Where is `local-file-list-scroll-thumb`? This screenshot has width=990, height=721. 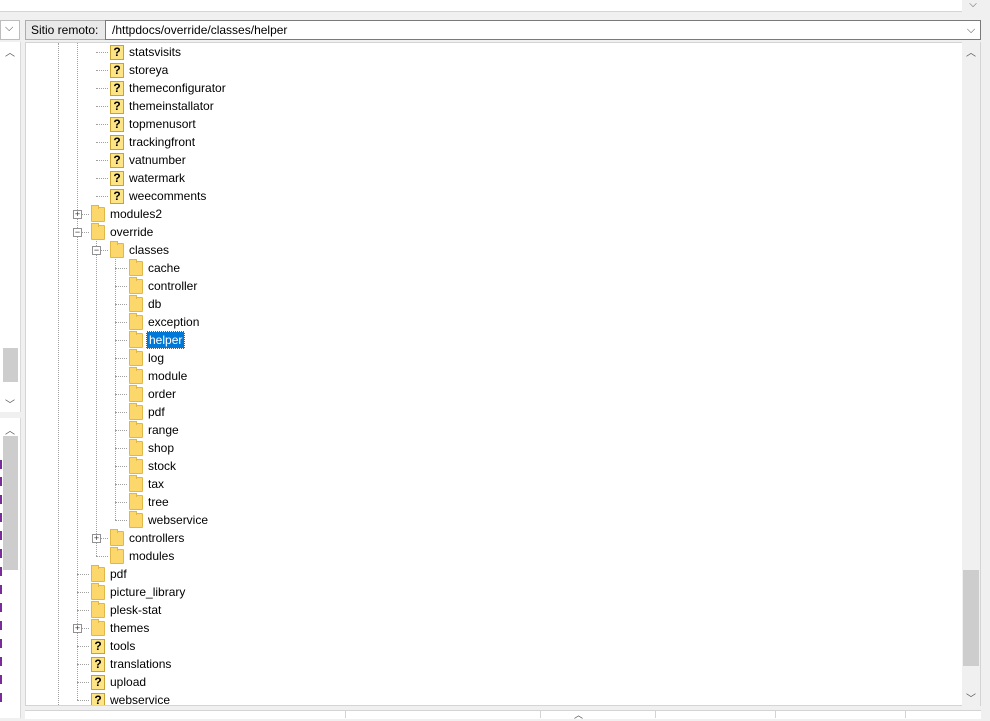
local-file-list-scroll-thumb is located at coordinates (10, 503).